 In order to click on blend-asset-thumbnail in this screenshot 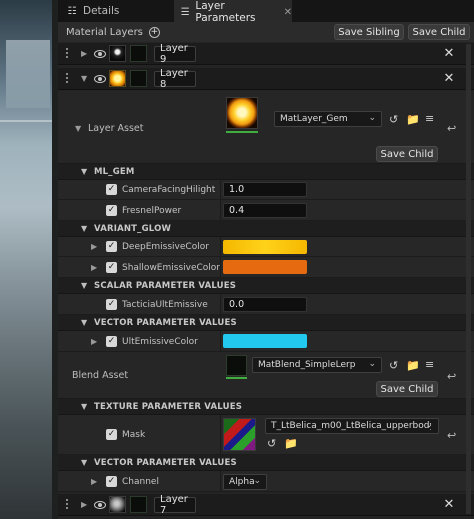, I will do `click(236, 365)`.